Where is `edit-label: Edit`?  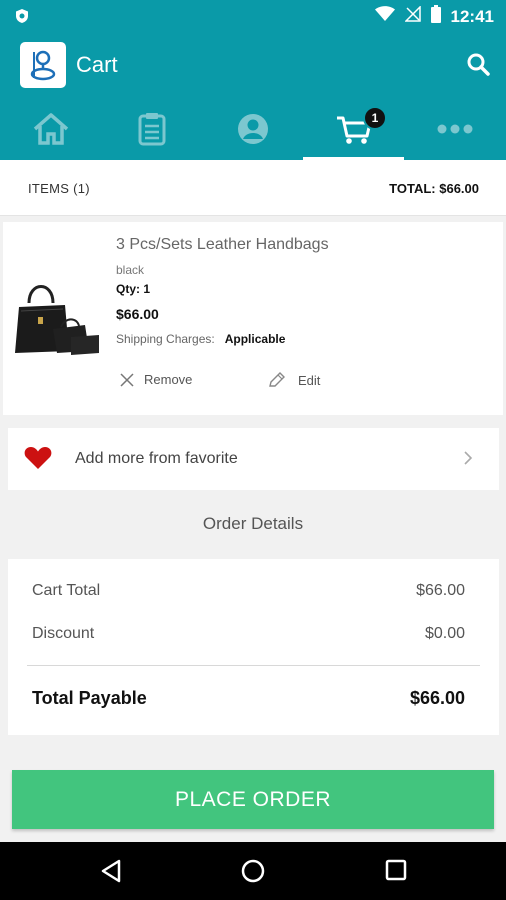
edit-label: Edit is located at coordinates (309, 380).